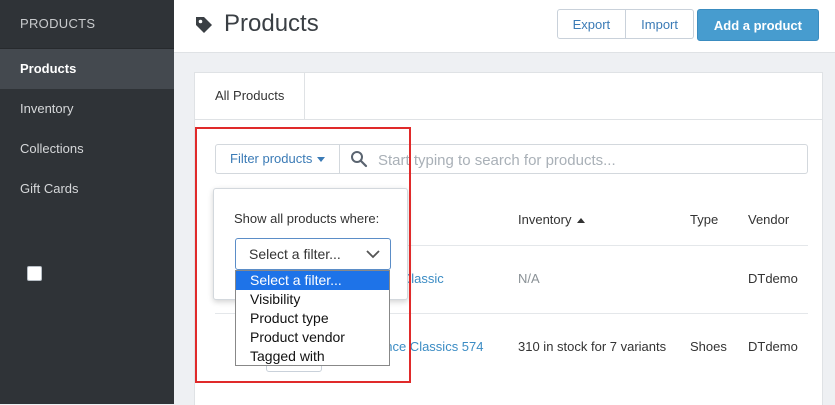  I want to click on filter-products-toggle: Filter products, so click(278, 159).